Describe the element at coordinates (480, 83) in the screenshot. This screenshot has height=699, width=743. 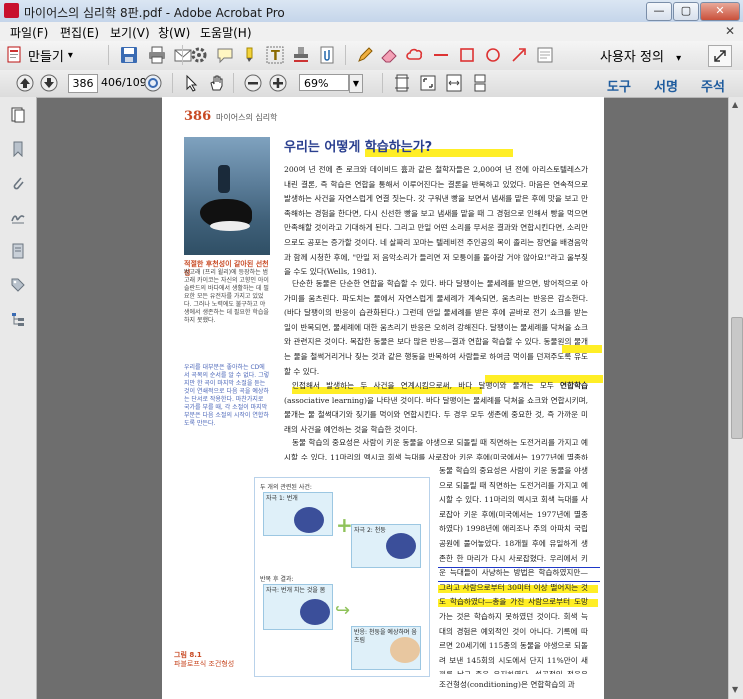
I see `scrolling-mode-button` at that location.